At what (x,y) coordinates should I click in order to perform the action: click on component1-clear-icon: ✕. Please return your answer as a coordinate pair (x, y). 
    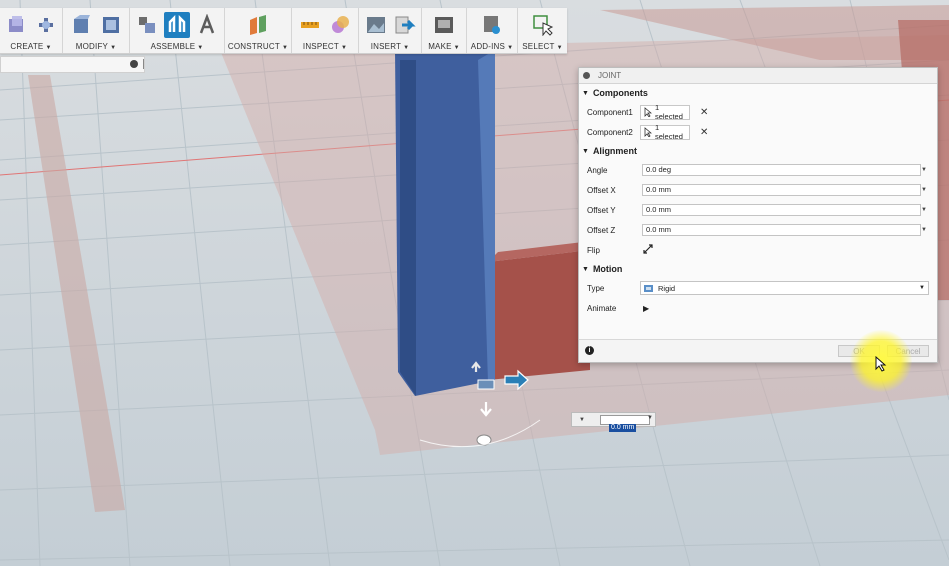
    Looking at the image, I should click on (704, 112).